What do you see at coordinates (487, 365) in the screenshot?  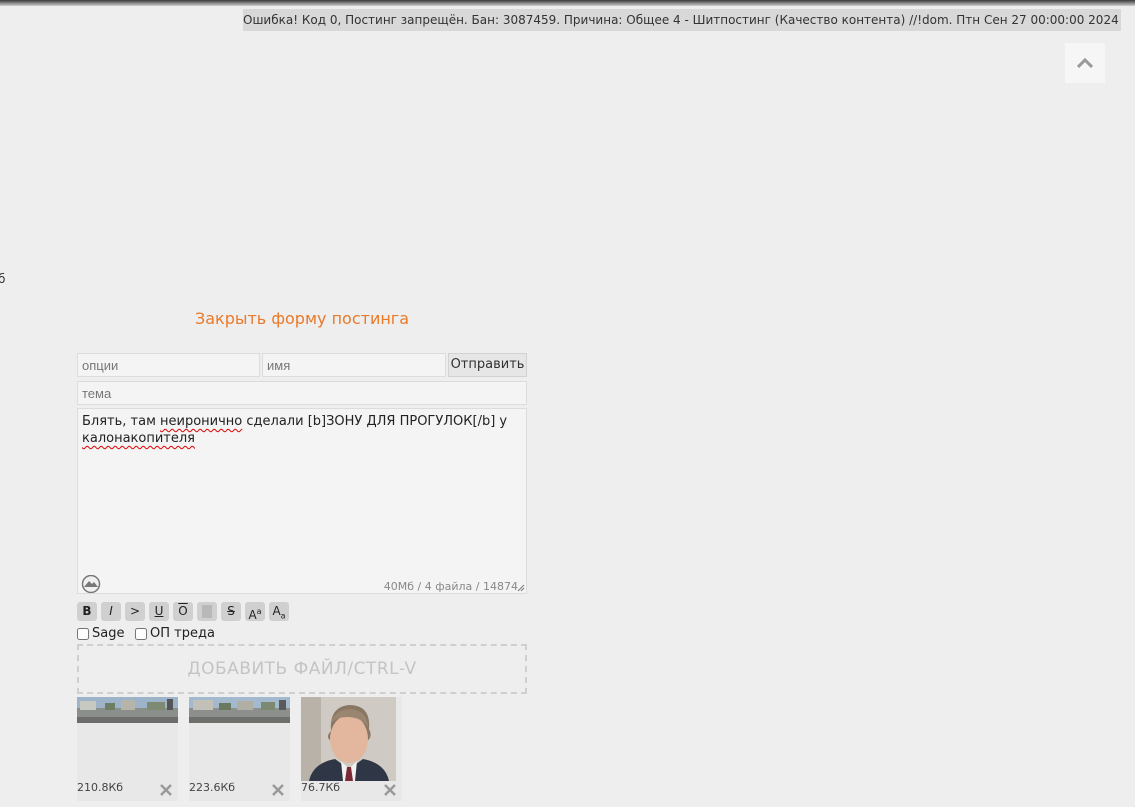 I see `send-button: Отправить` at bounding box center [487, 365].